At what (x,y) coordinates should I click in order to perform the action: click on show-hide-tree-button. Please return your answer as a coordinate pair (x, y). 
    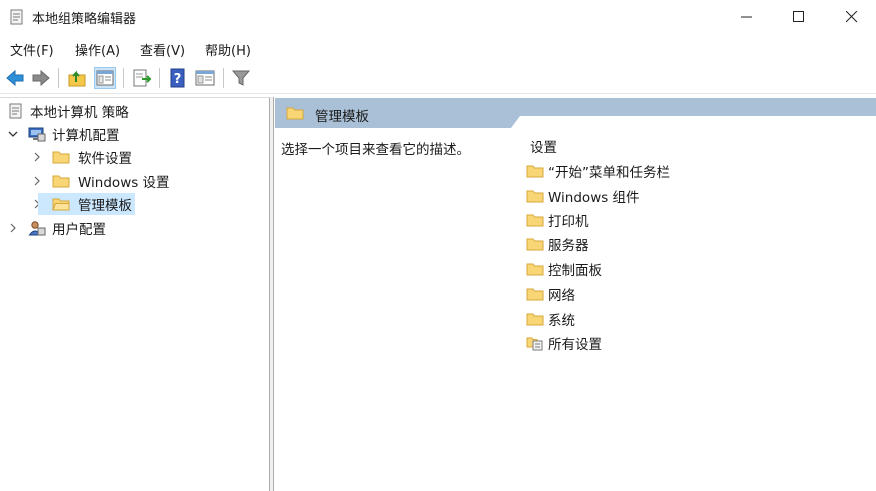
    Looking at the image, I should click on (105, 78).